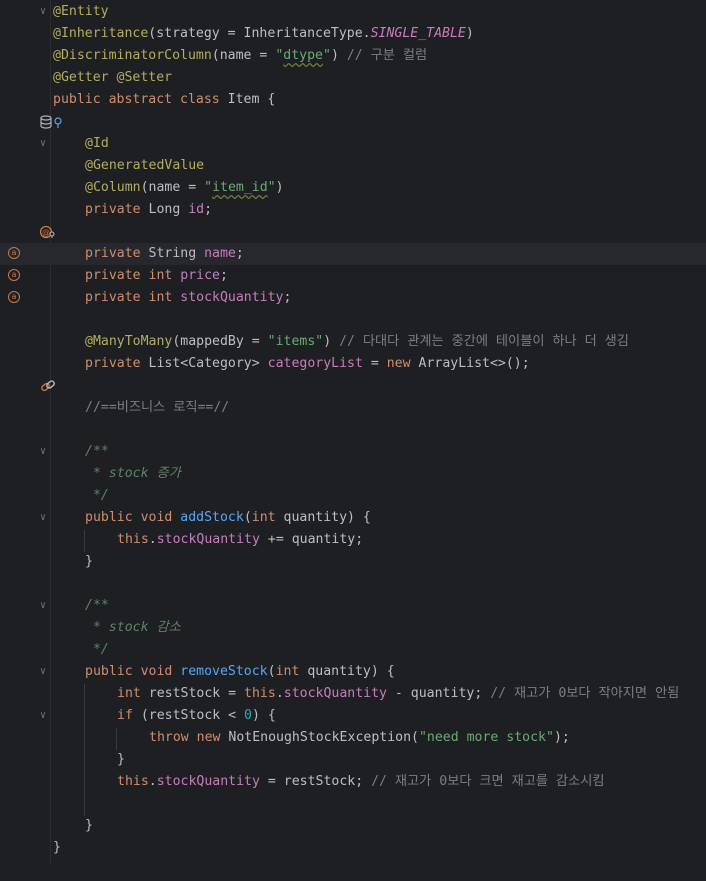 This screenshot has height=881, width=706. Describe the element at coordinates (353, 562) in the screenshot. I see `code-line-26: }` at that location.